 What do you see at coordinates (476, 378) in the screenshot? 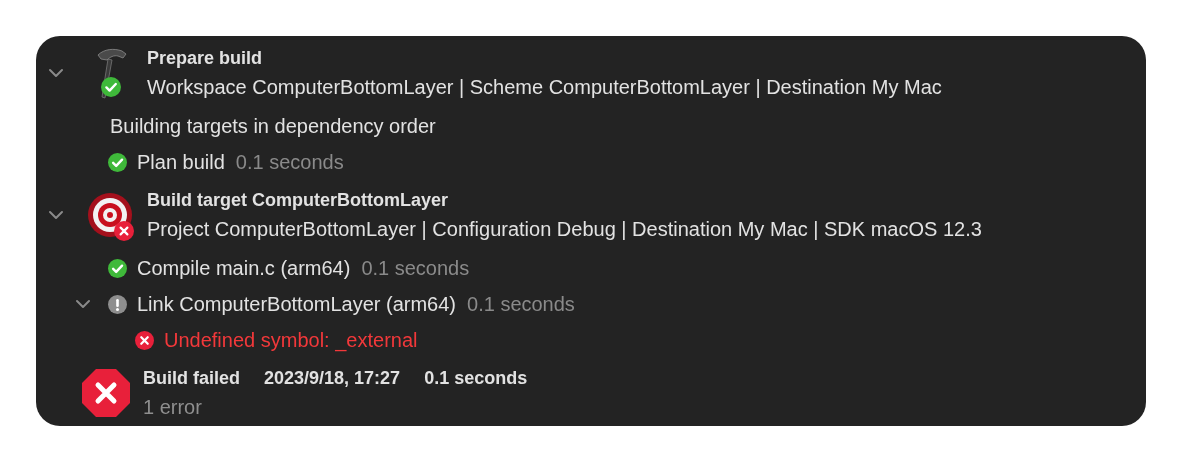
I see `result-duration: 0.1 seconds` at bounding box center [476, 378].